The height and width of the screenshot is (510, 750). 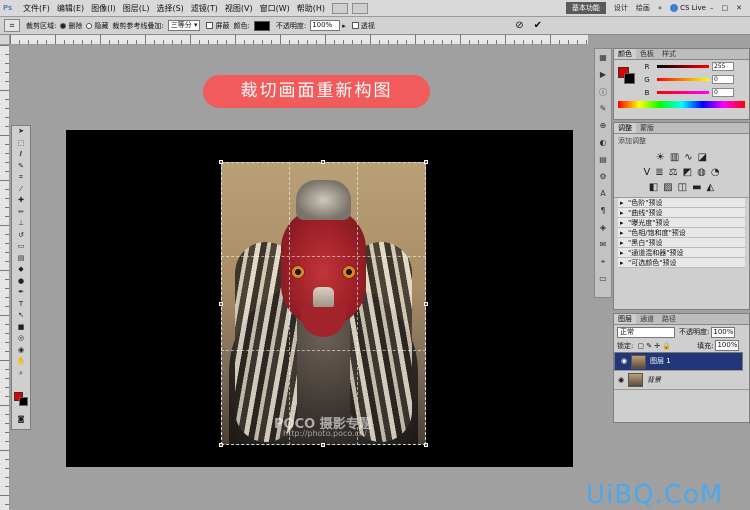 What do you see at coordinates (299, 40) in the screenshot?
I see `horizontal-ruler` at bounding box center [299, 40].